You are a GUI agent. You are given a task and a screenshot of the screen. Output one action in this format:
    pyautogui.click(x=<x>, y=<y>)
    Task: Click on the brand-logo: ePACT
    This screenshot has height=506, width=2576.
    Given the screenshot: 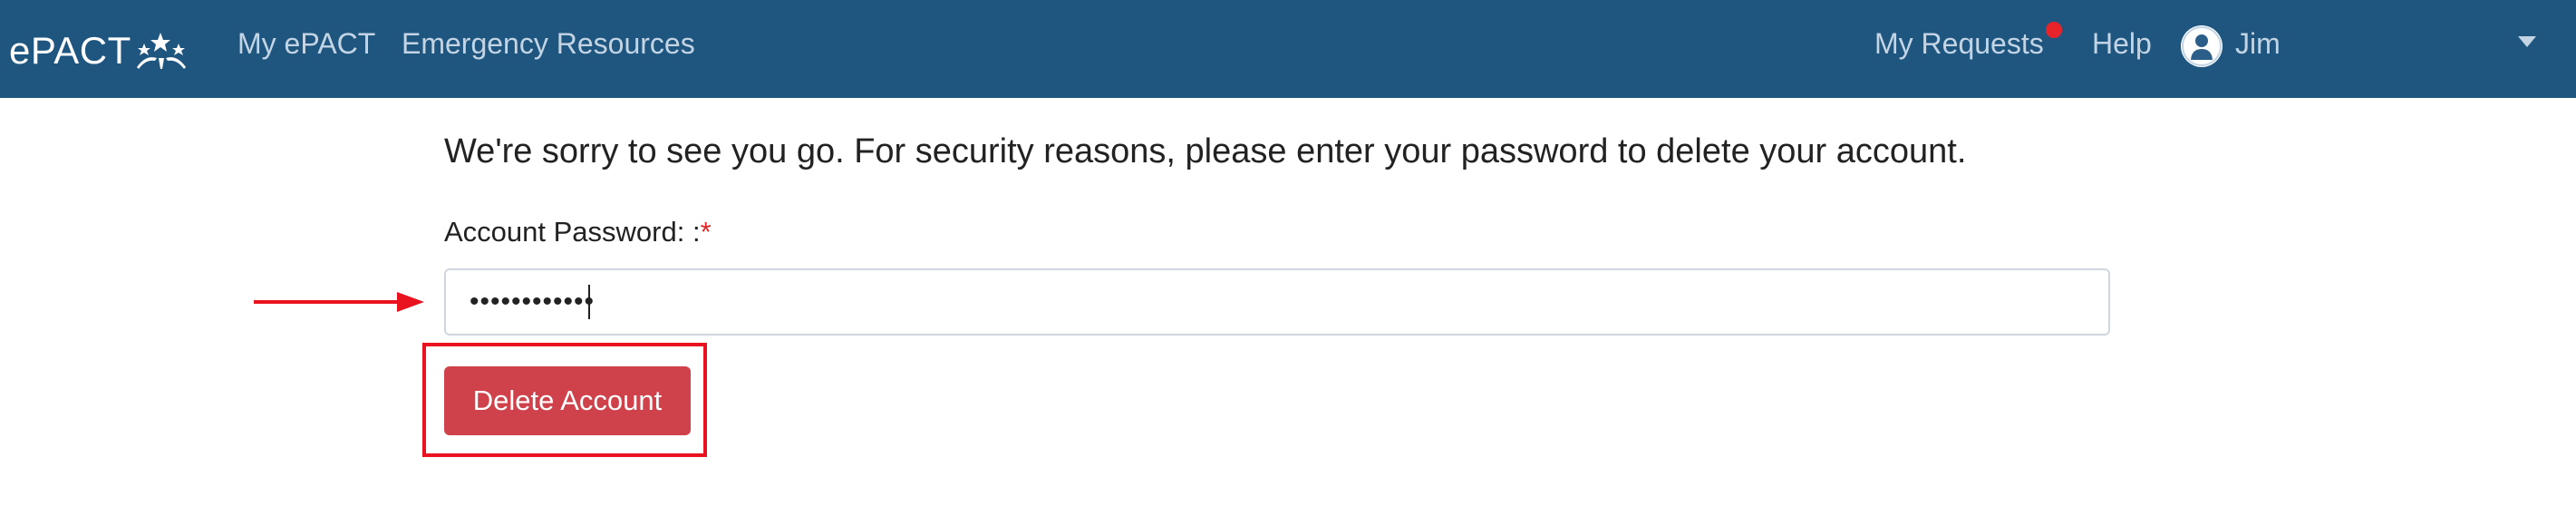 What is the action you would take?
    pyautogui.click(x=99, y=51)
    